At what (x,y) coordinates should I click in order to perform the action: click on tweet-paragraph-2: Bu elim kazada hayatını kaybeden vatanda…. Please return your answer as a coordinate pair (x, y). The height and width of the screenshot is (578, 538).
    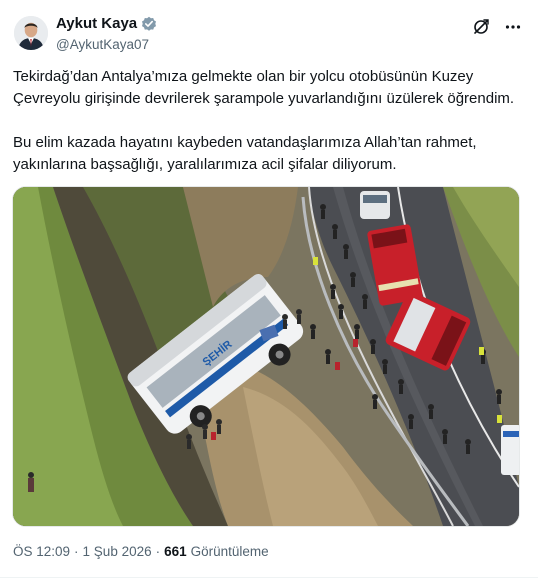
    Looking at the image, I should click on (245, 153).